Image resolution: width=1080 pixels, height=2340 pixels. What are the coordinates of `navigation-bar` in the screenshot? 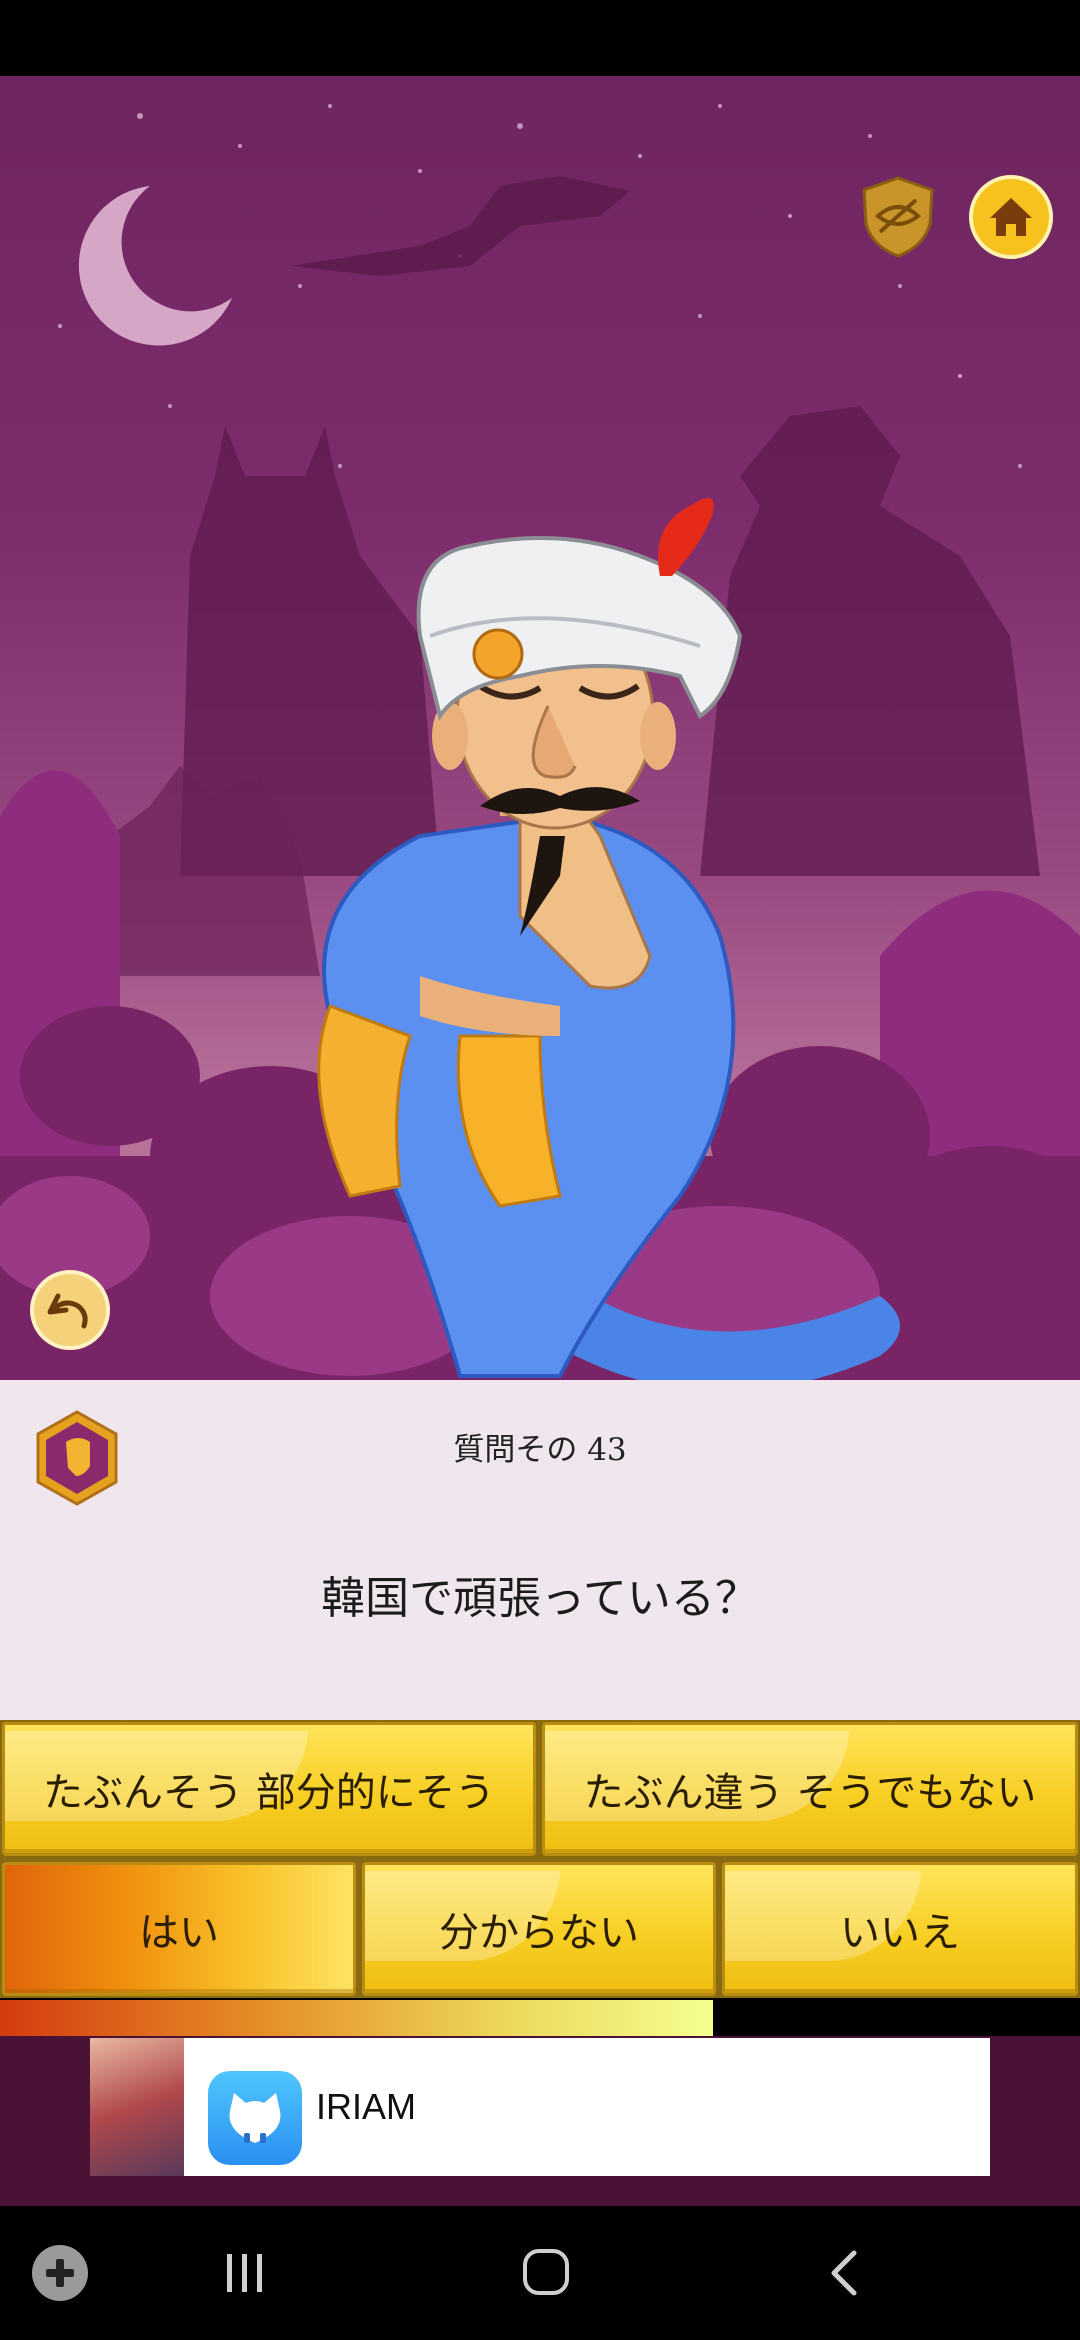 It's located at (540, 2273).